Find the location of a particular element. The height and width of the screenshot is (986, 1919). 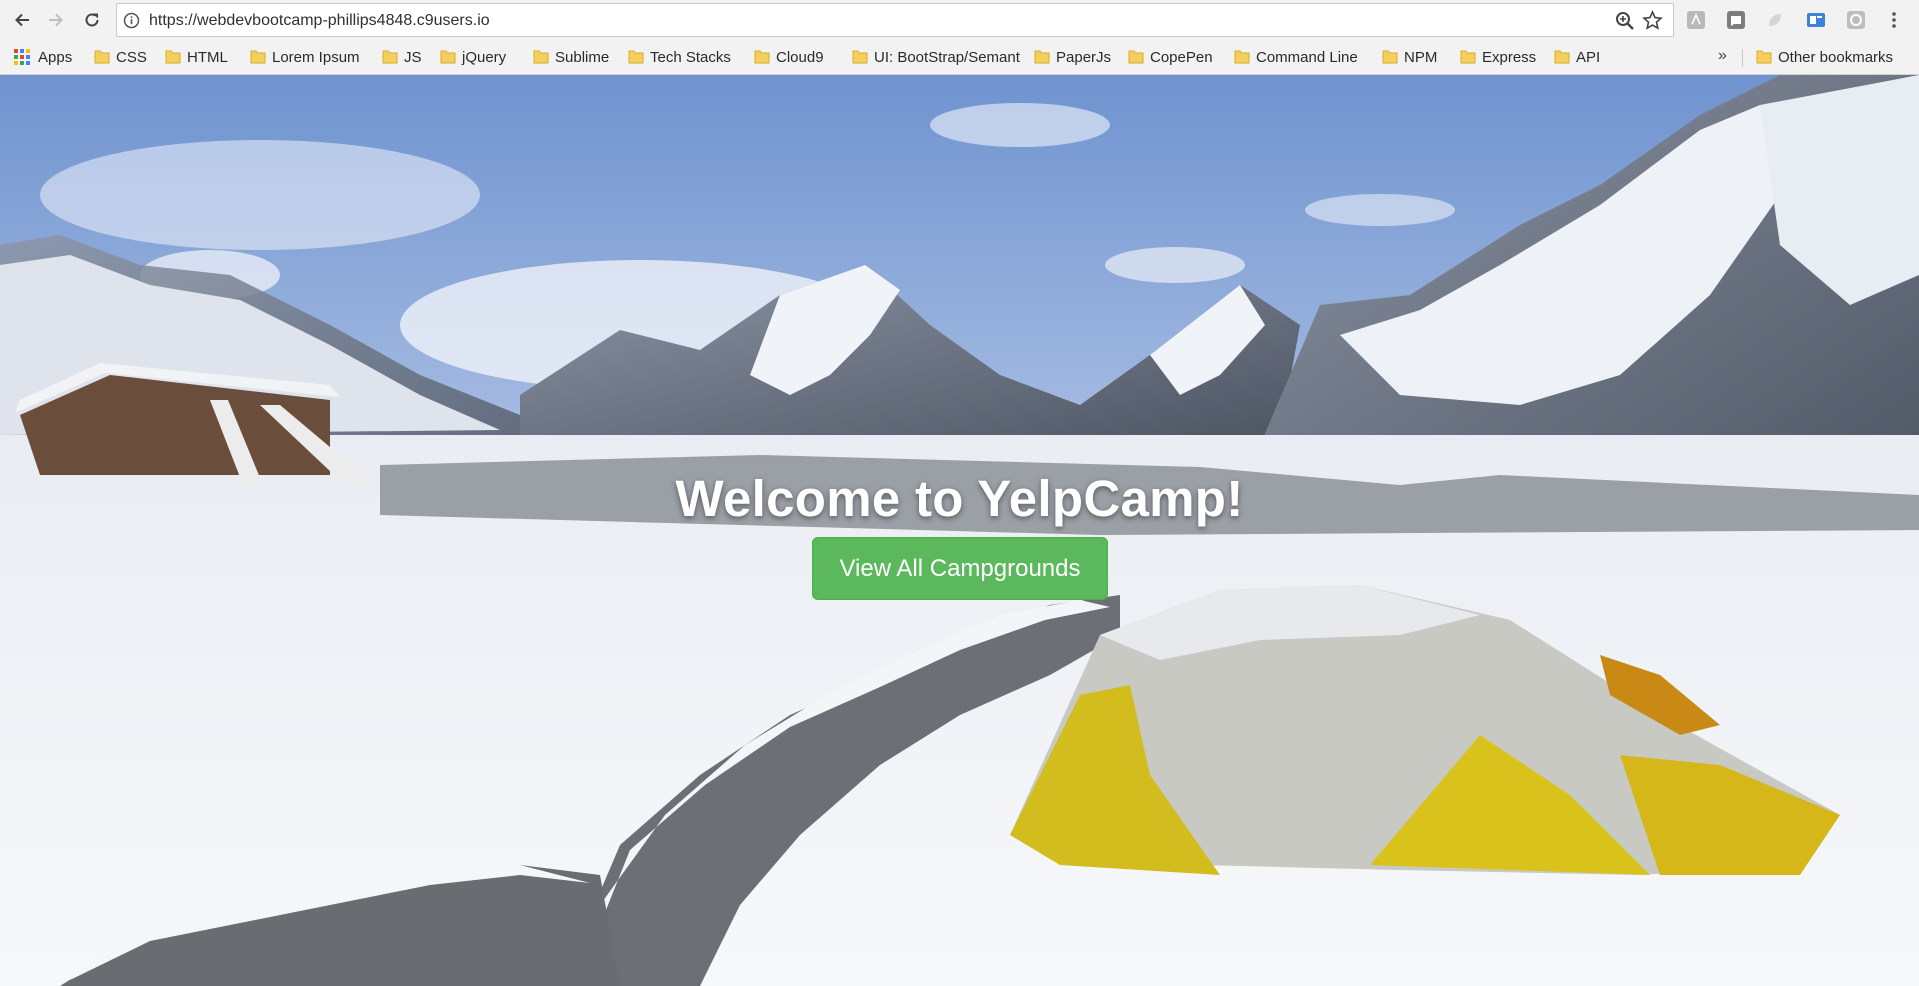

bookmark-folder-cloud9: Cloud9 is located at coordinates (789, 57).